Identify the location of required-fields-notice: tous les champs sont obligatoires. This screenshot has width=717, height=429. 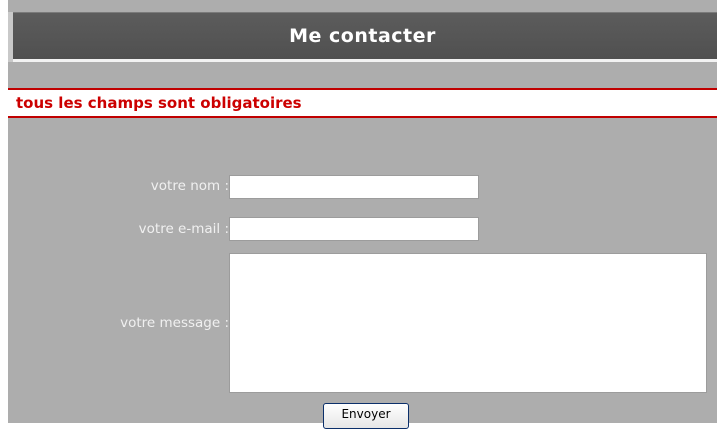
(362, 103).